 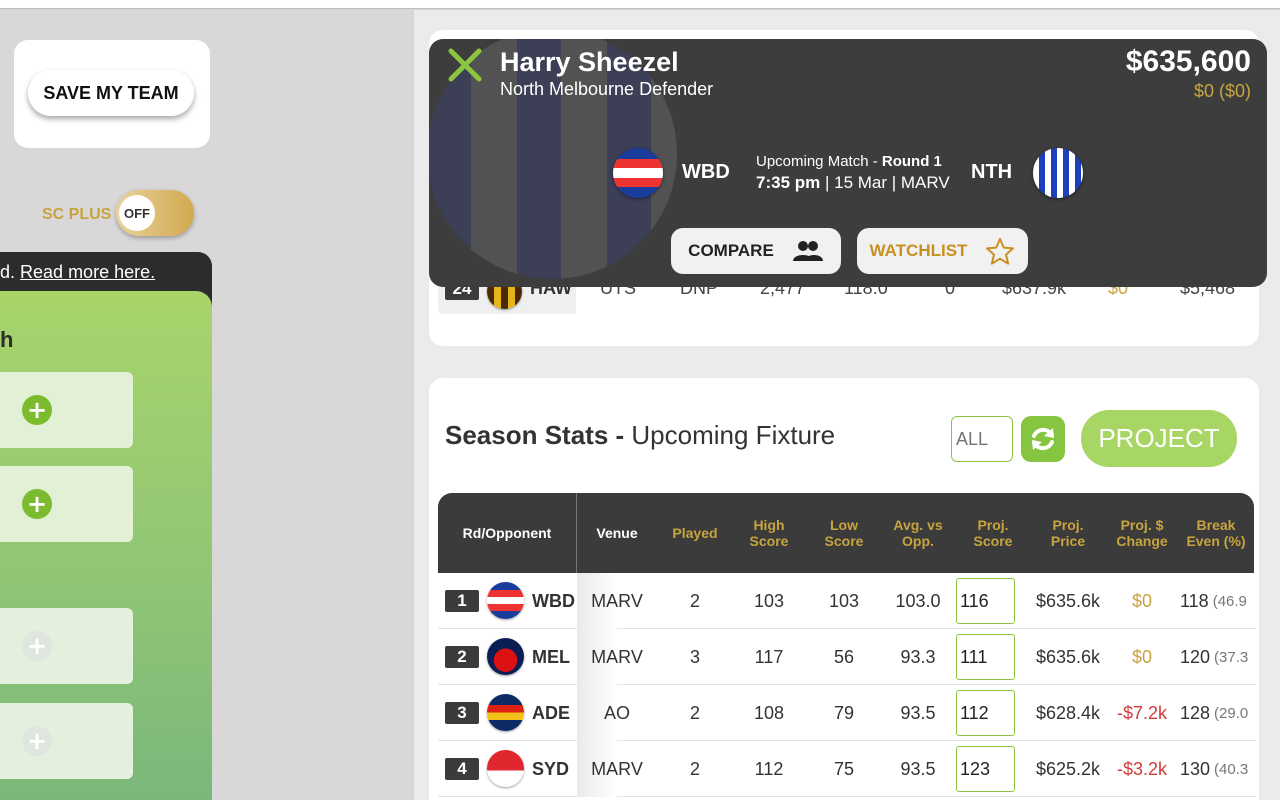 What do you see at coordinates (844, 768) in the screenshot?
I see `low-score: 75` at bounding box center [844, 768].